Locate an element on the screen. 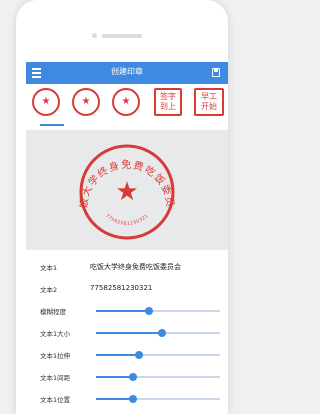 This screenshot has height=414, width=320. blur-row: 模糊程度 is located at coordinates (127, 311).